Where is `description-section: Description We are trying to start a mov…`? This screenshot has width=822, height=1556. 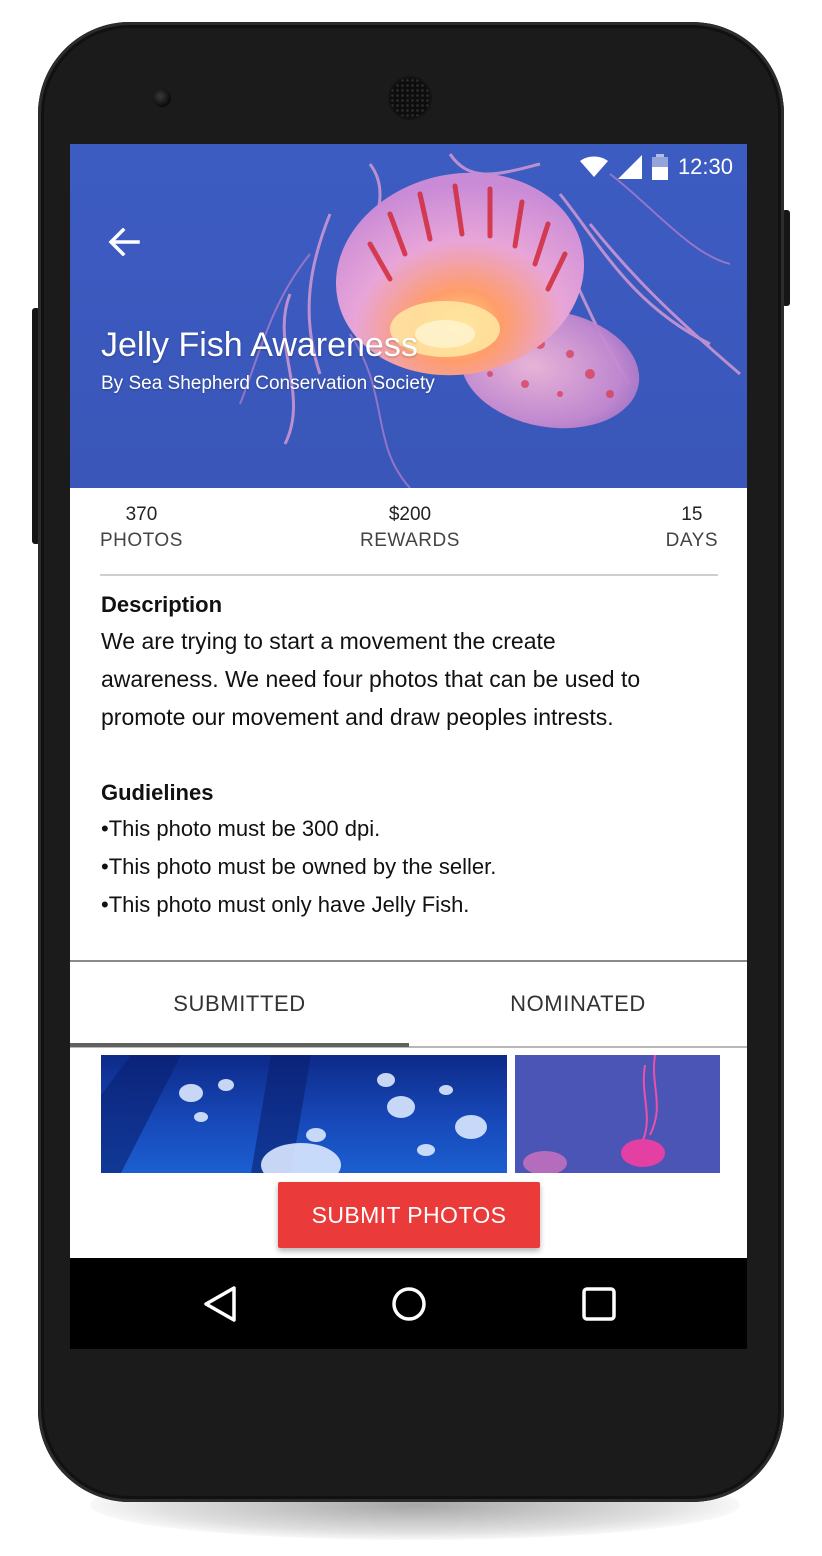
description-section: Description We are trying to start a mov… is located at coordinates (416, 664).